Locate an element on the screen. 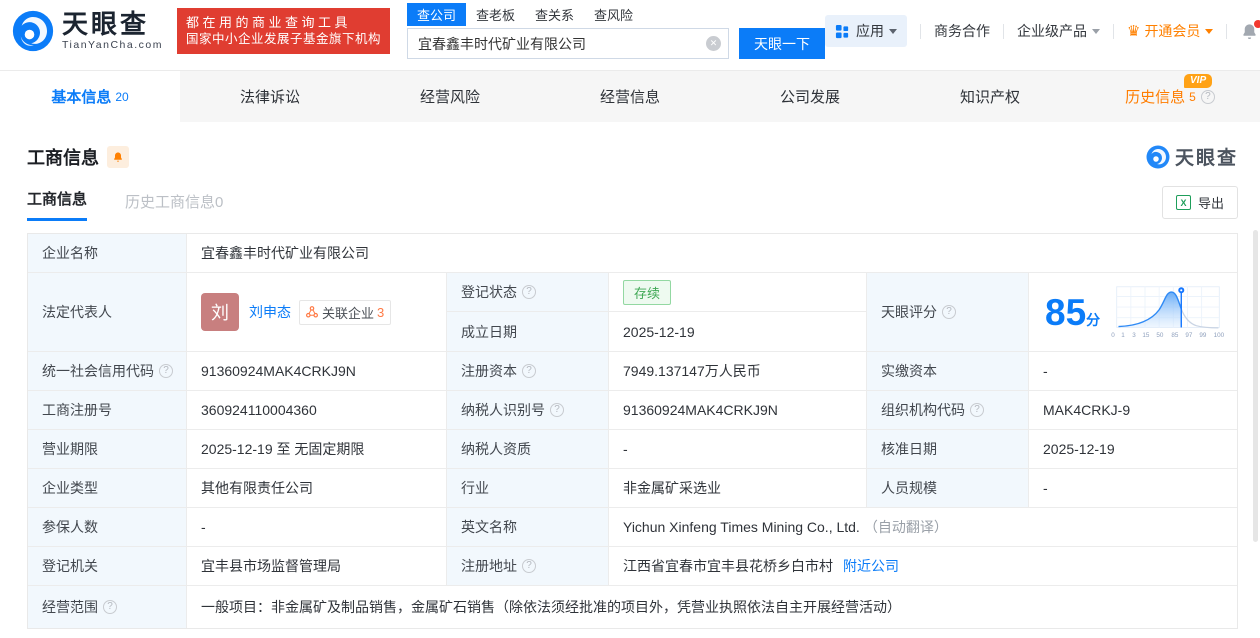  tab-operation-info-label: 经营信息 is located at coordinates (629, 97).